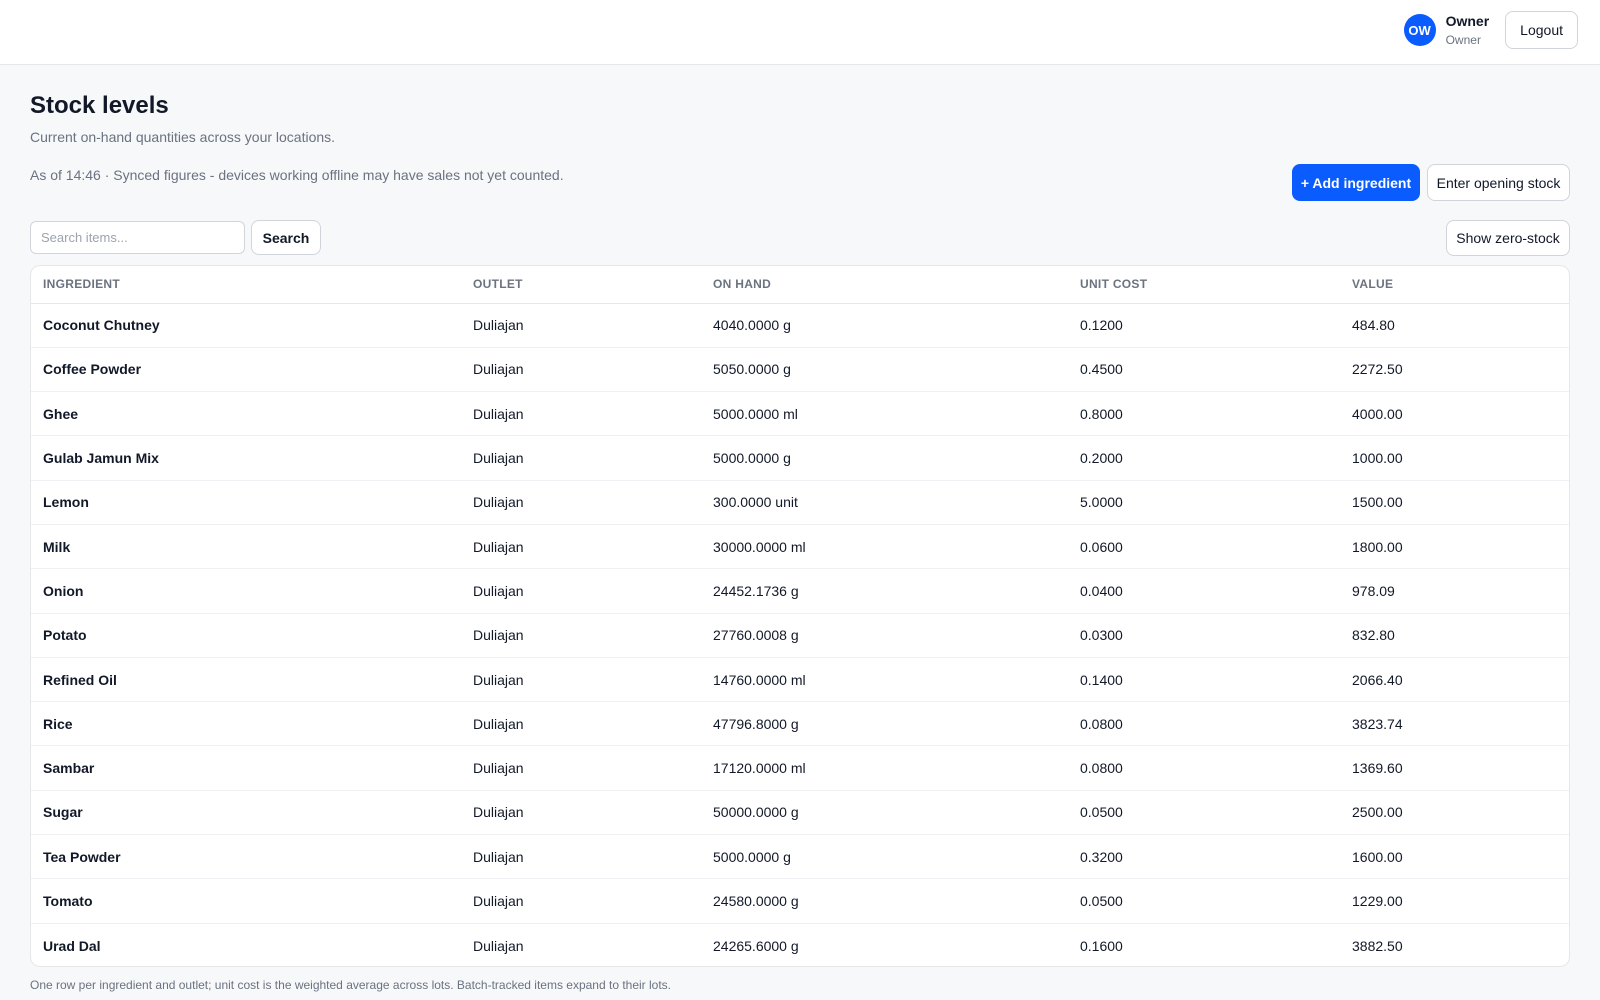 The height and width of the screenshot is (1000, 1600). I want to click on ingredient-cell: Potato, so click(246, 635).